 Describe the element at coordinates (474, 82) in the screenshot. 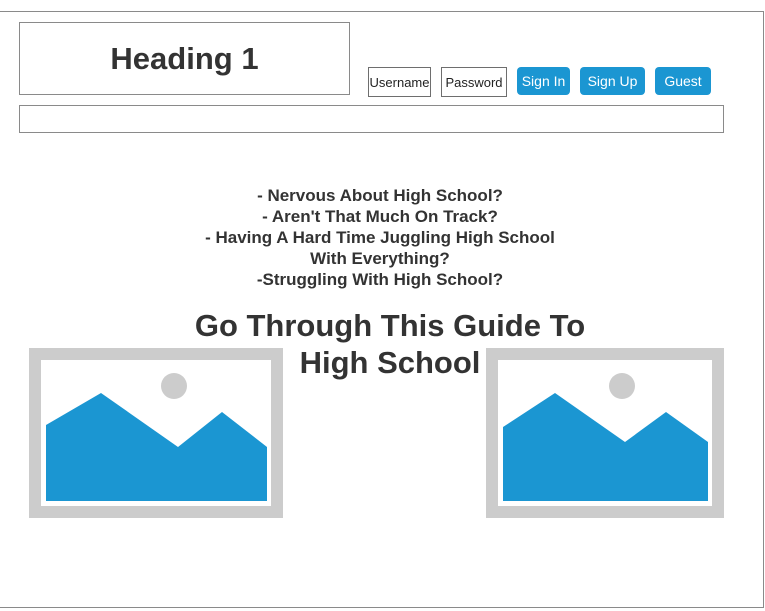

I see `password-input: Password` at that location.